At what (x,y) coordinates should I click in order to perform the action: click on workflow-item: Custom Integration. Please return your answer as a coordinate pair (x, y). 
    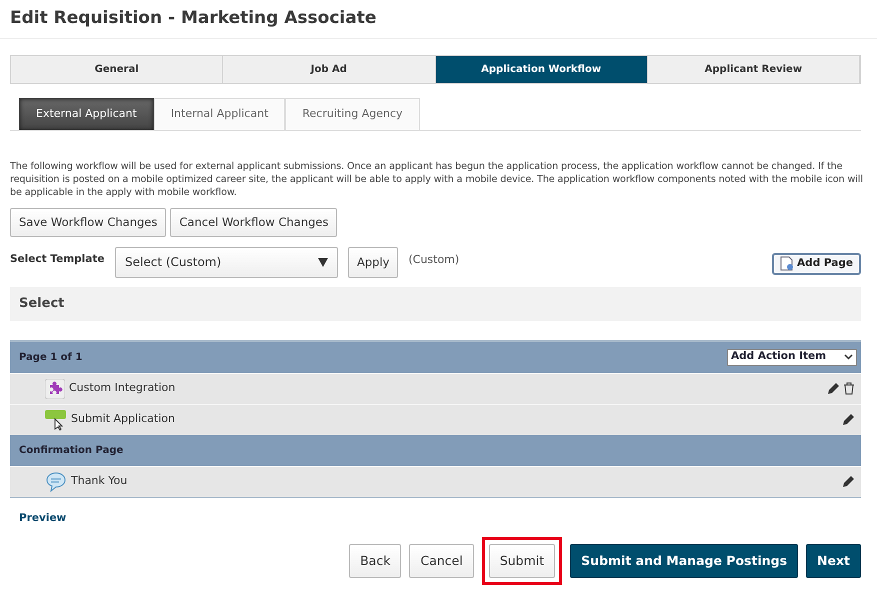
    Looking at the image, I should click on (122, 388).